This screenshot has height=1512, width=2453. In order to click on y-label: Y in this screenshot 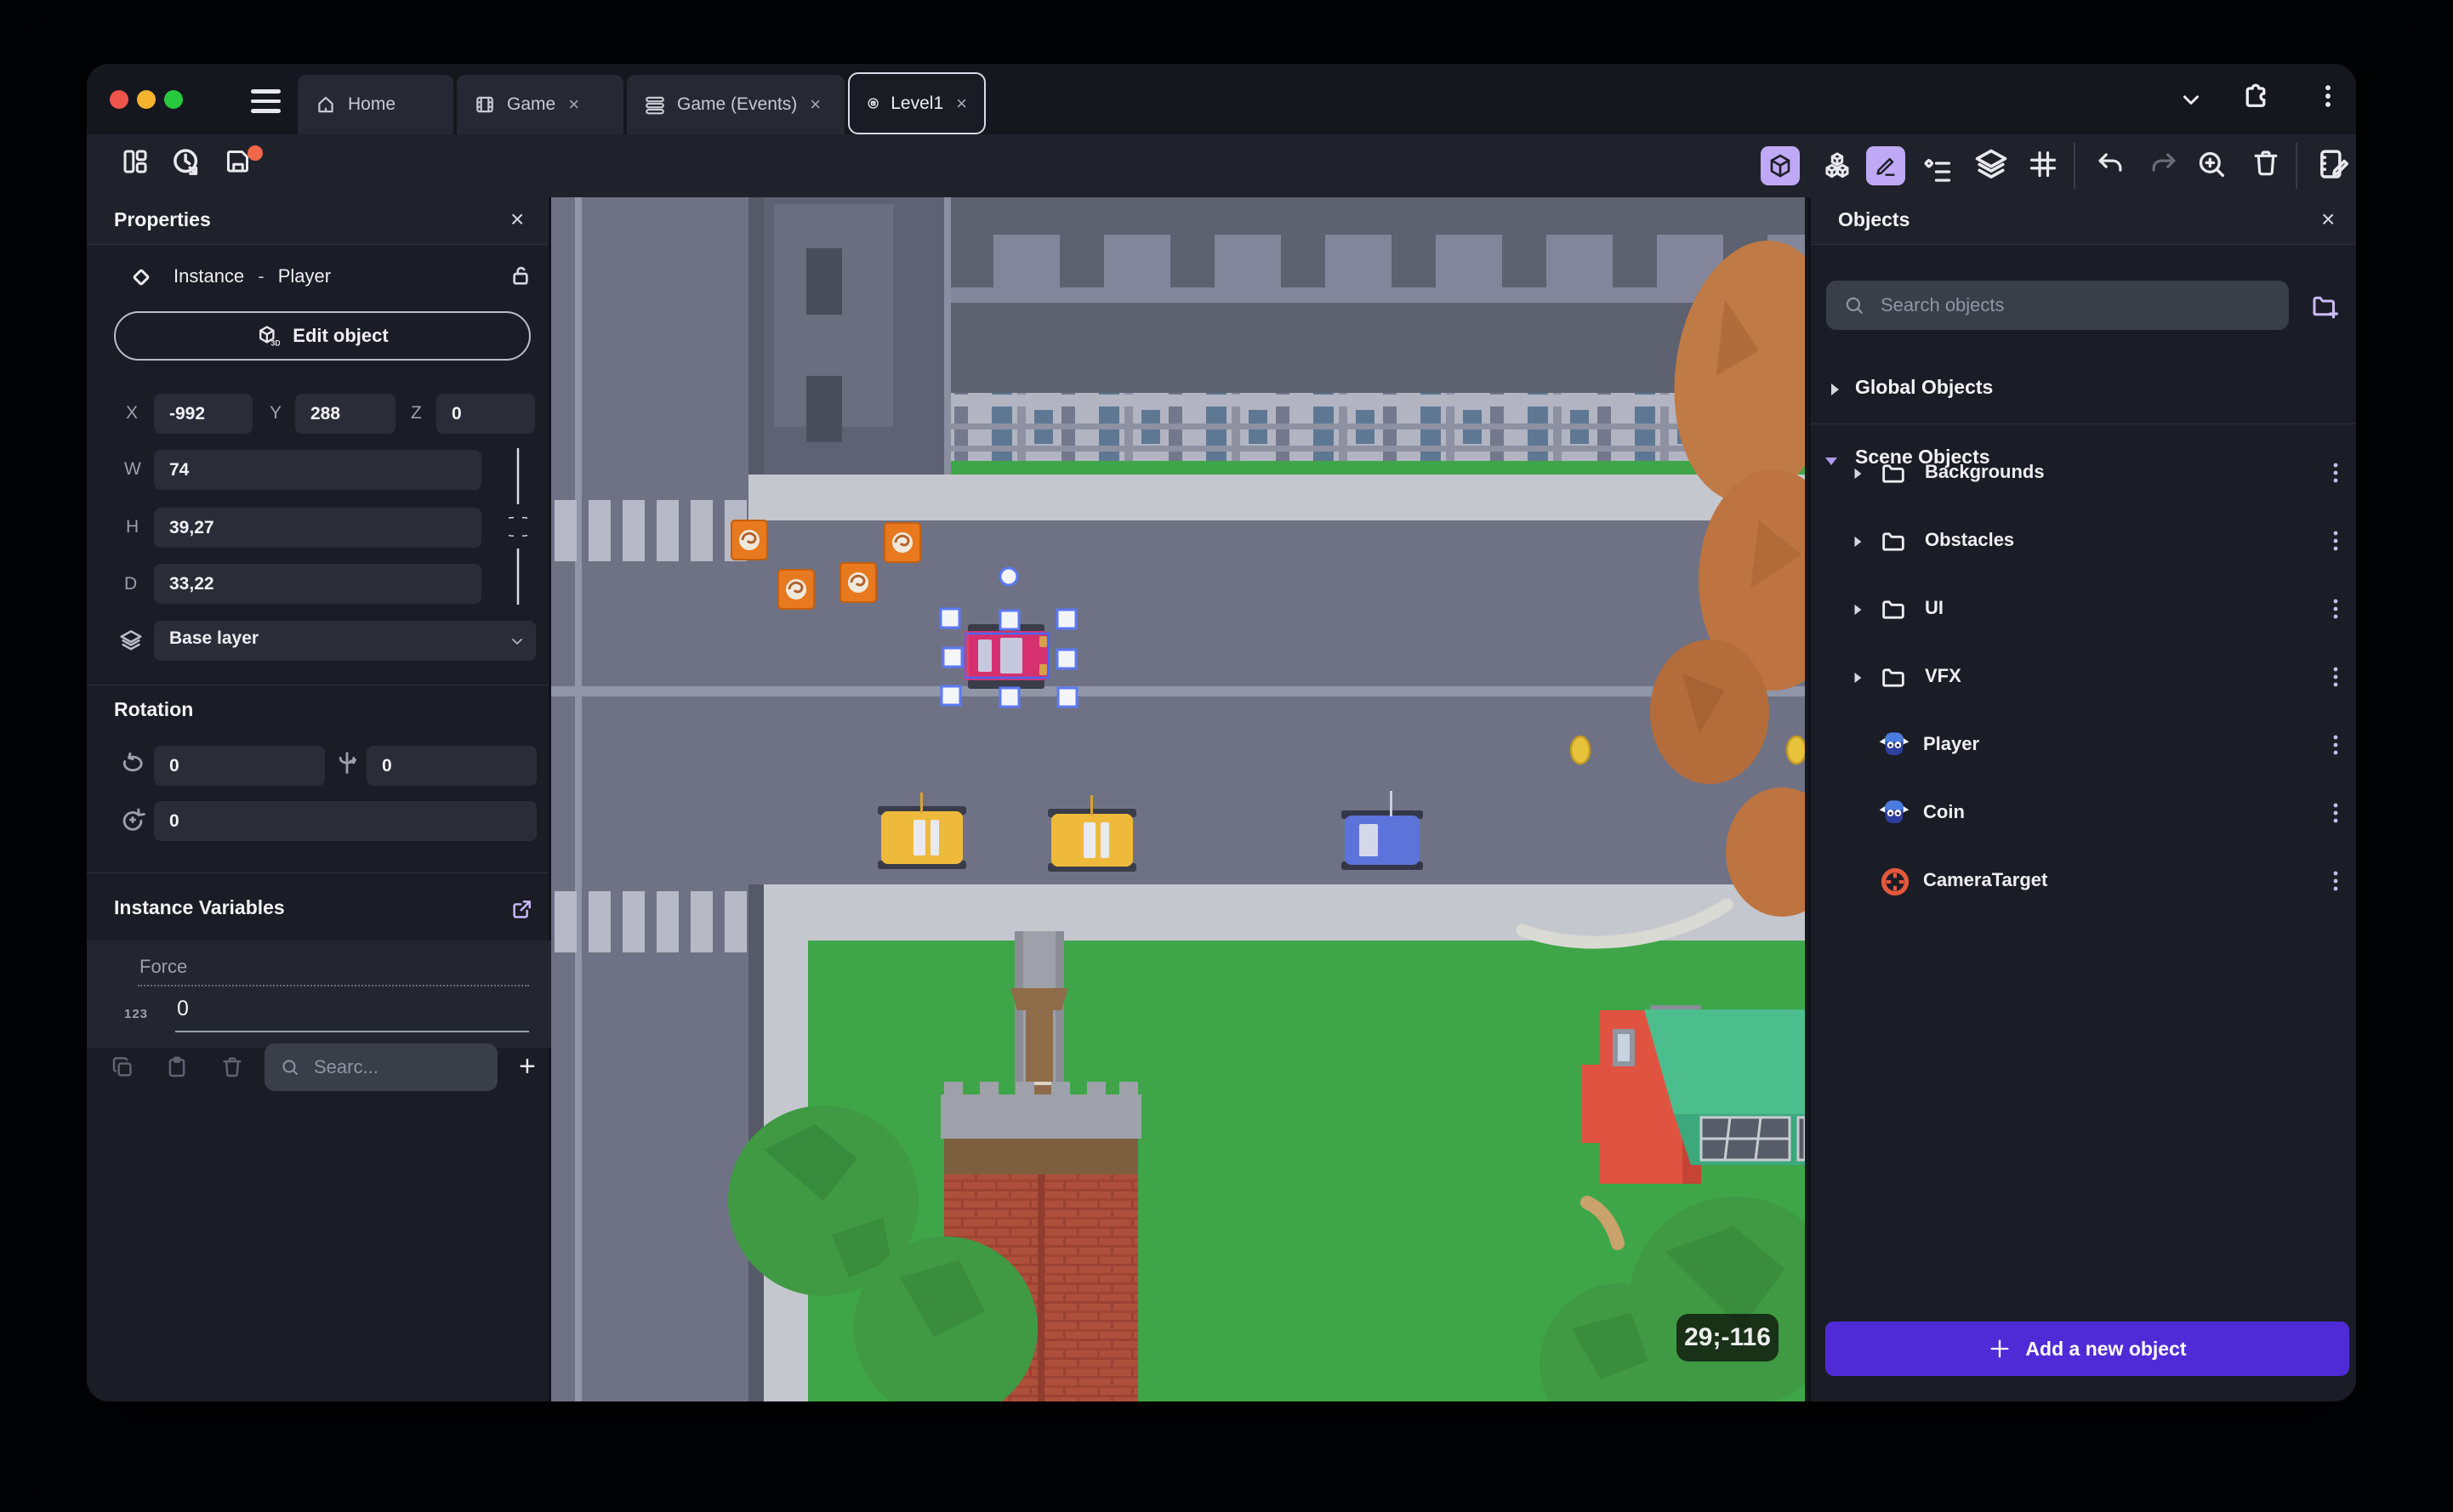, I will do `click(276, 413)`.